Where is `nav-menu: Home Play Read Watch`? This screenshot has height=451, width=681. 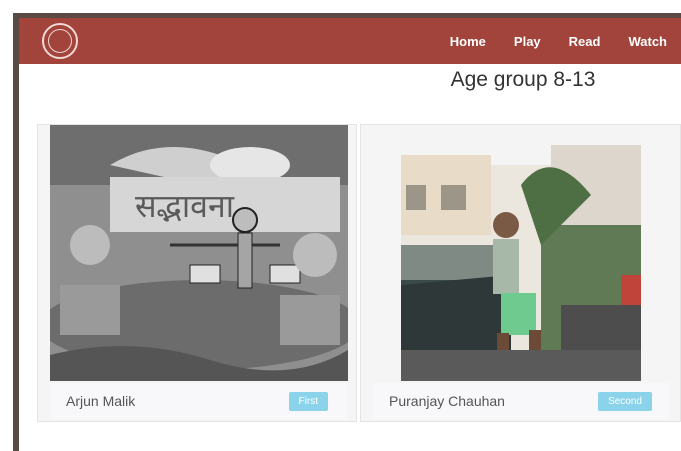 nav-menu: Home Play Read Watch is located at coordinates (558, 41).